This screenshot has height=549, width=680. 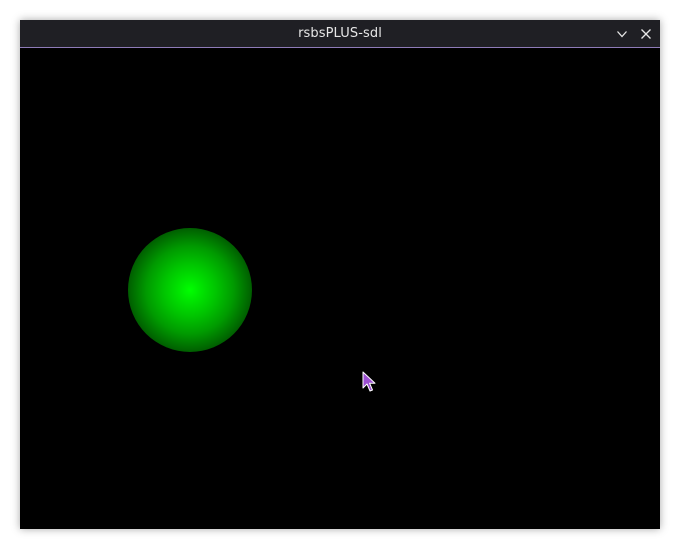 I want to click on mouse-cursor-icon, so click(x=369, y=381).